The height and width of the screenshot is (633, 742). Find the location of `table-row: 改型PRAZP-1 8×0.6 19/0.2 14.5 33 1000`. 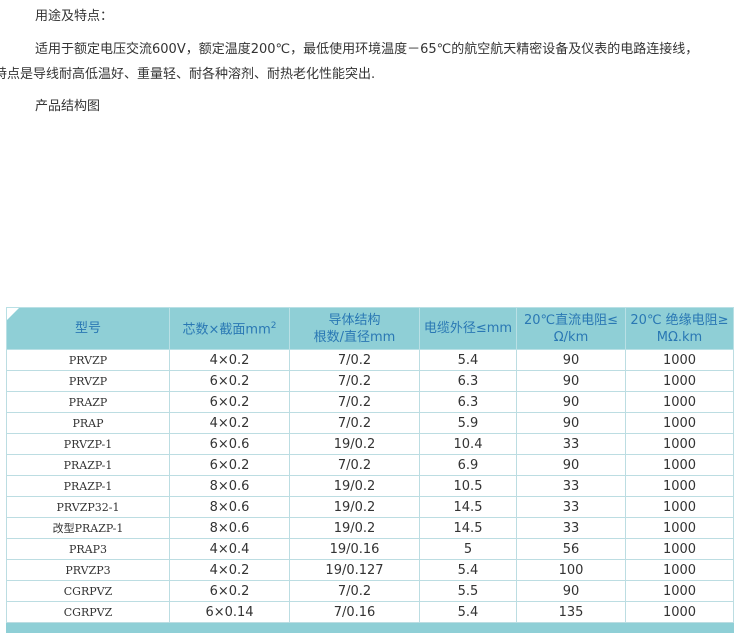

table-row: 改型PRAZP-1 8×0.6 19/0.2 14.5 33 1000 is located at coordinates (370, 528).